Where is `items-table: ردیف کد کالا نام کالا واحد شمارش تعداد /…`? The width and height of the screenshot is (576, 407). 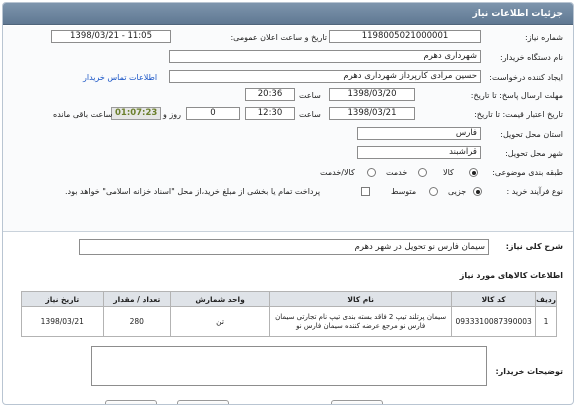 items-table: ردیف کد کالا نام کالا واحد شمارش تعداد /… is located at coordinates (289, 314).